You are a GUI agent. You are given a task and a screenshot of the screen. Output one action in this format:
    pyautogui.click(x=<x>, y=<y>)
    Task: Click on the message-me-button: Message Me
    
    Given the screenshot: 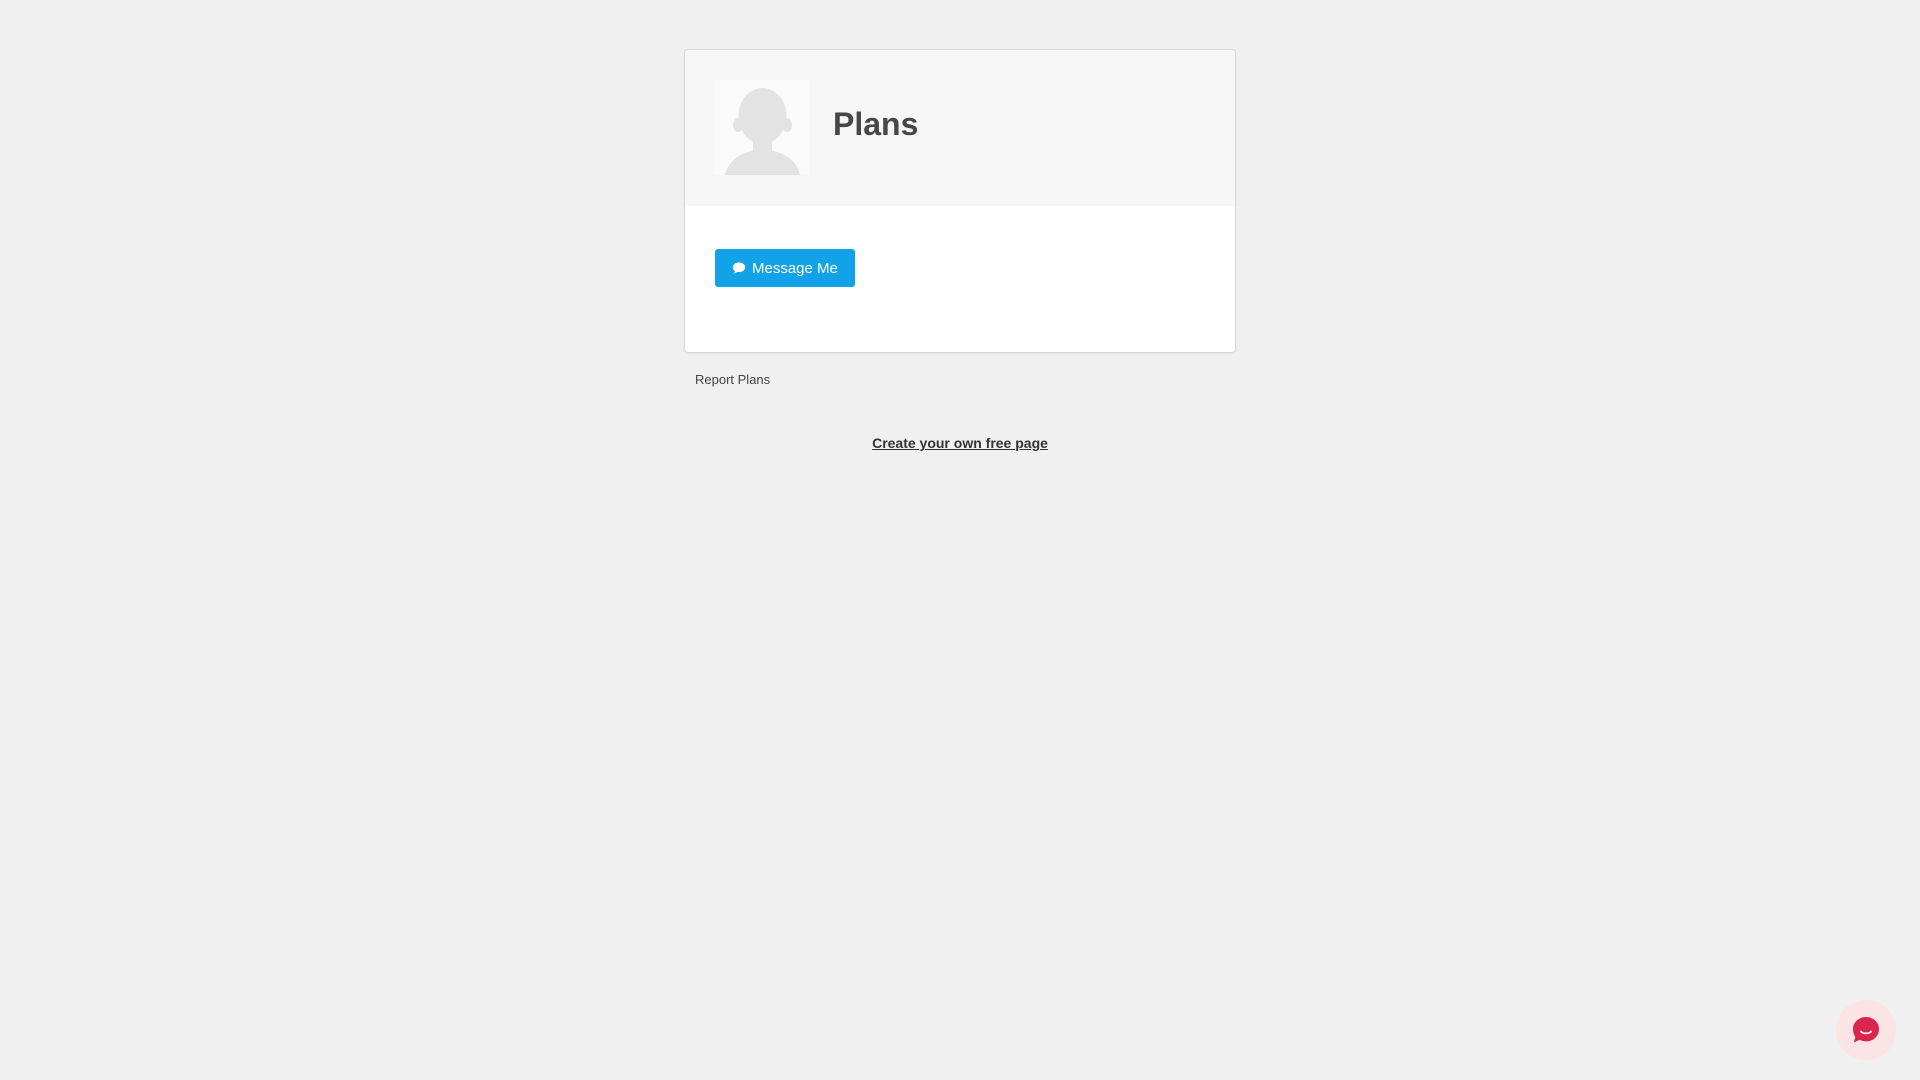 What is the action you would take?
    pyautogui.click(x=785, y=268)
    